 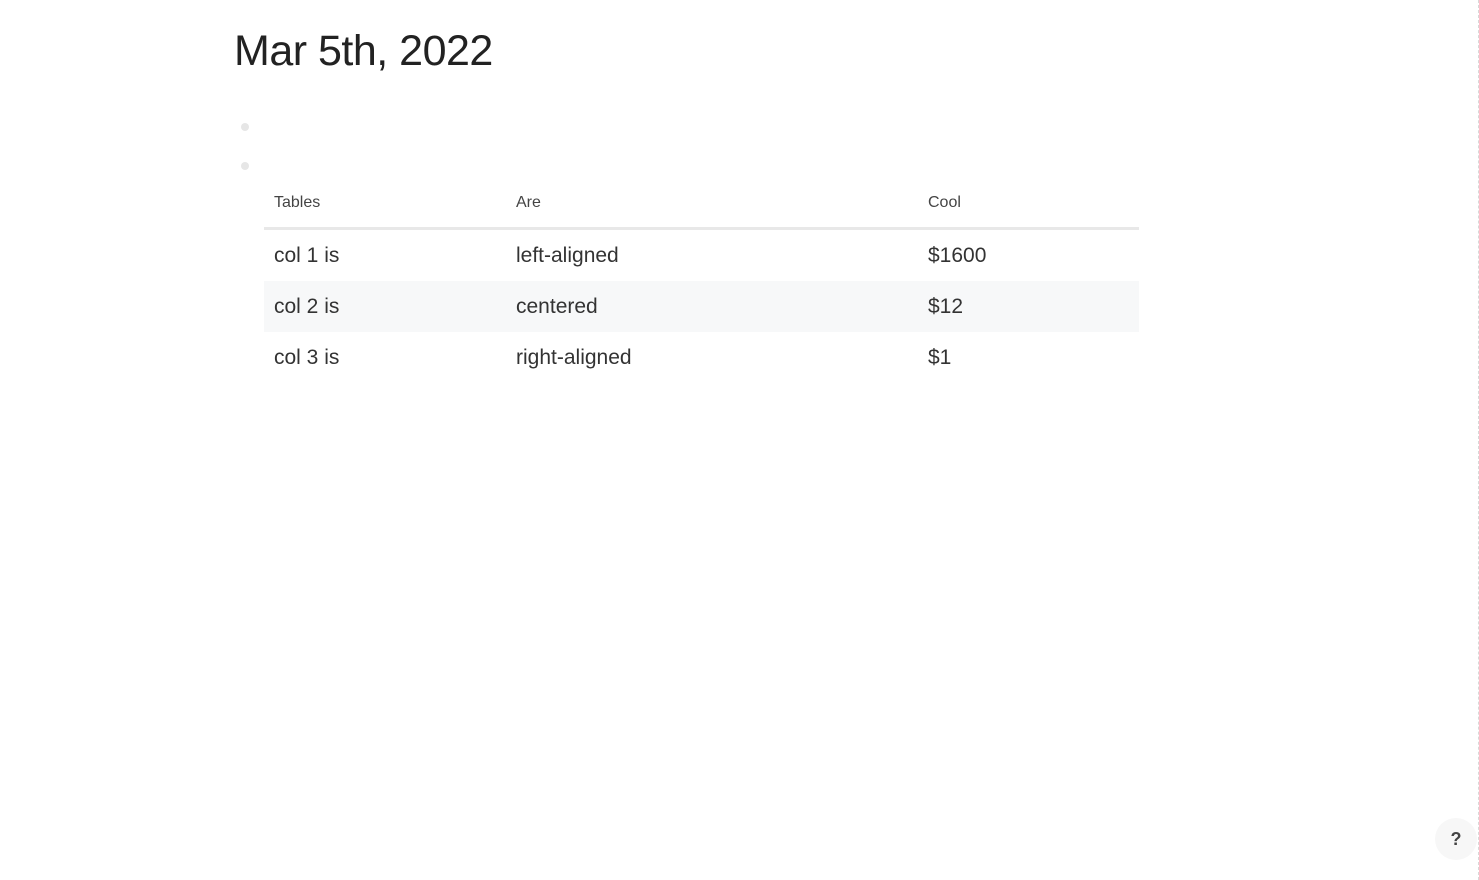 What do you see at coordinates (307, 255) in the screenshot?
I see `table-cell: col 1 is` at bounding box center [307, 255].